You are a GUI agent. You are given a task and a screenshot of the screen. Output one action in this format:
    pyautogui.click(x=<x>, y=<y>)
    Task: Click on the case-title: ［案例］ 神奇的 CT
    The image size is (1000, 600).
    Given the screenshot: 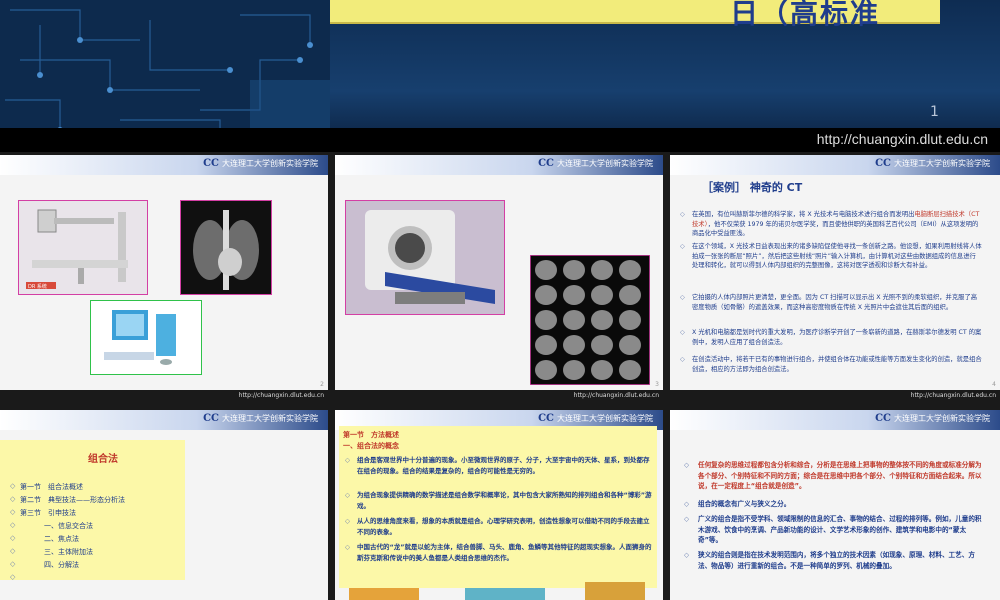 What is the action you would take?
    pyautogui.click(x=752, y=187)
    